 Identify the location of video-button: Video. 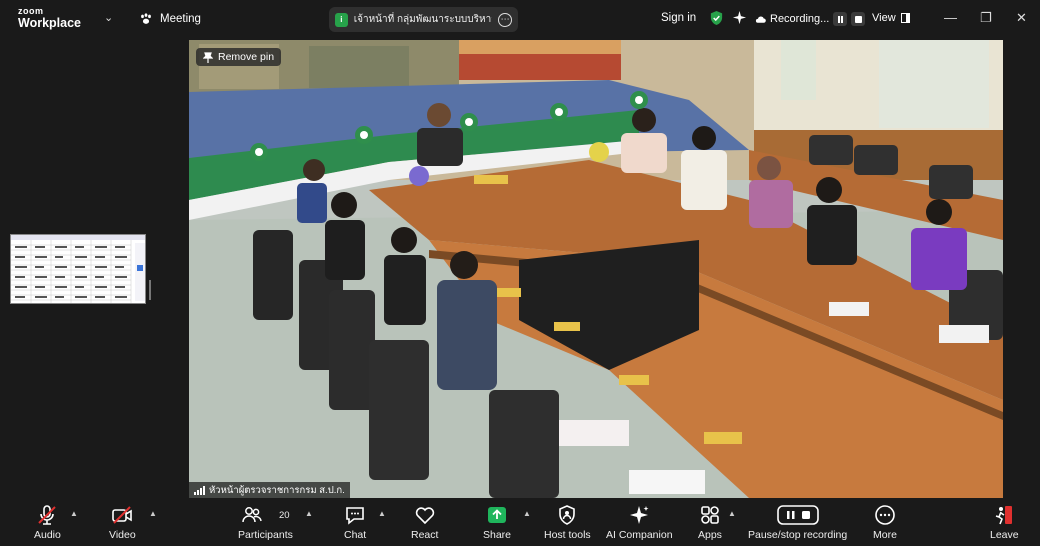
(122, 522).